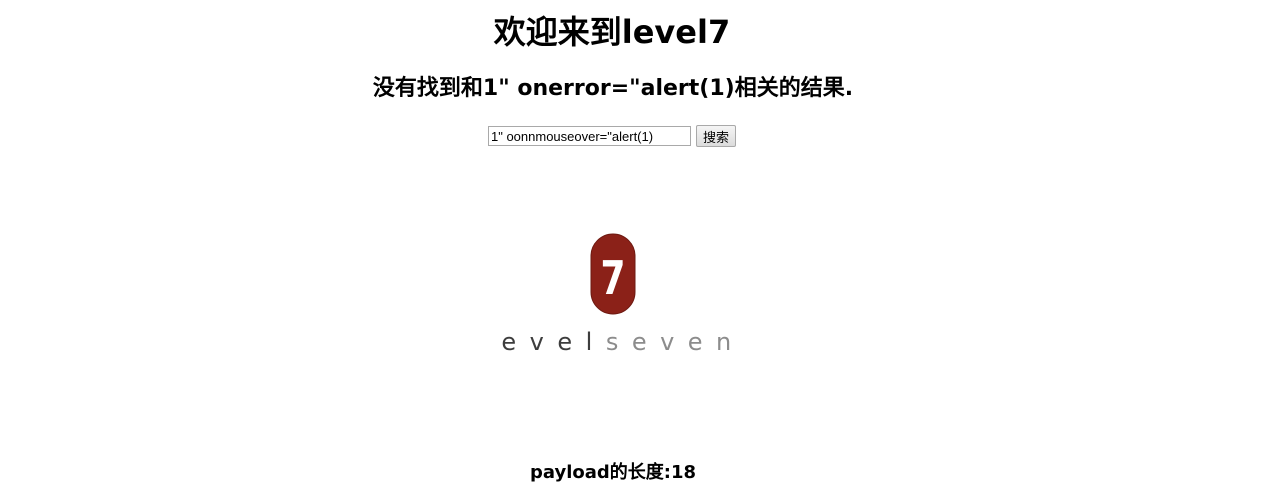 Image resolution: width=1274 pixels, height=490 pixels. I want to click on logo-wordmark-level: level, so click(548, 342).